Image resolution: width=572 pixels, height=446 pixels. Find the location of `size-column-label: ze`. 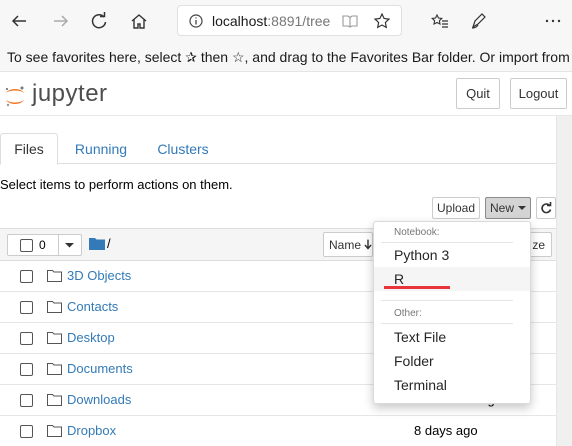

size-column-label: ze is located at coordinates (538, 244).